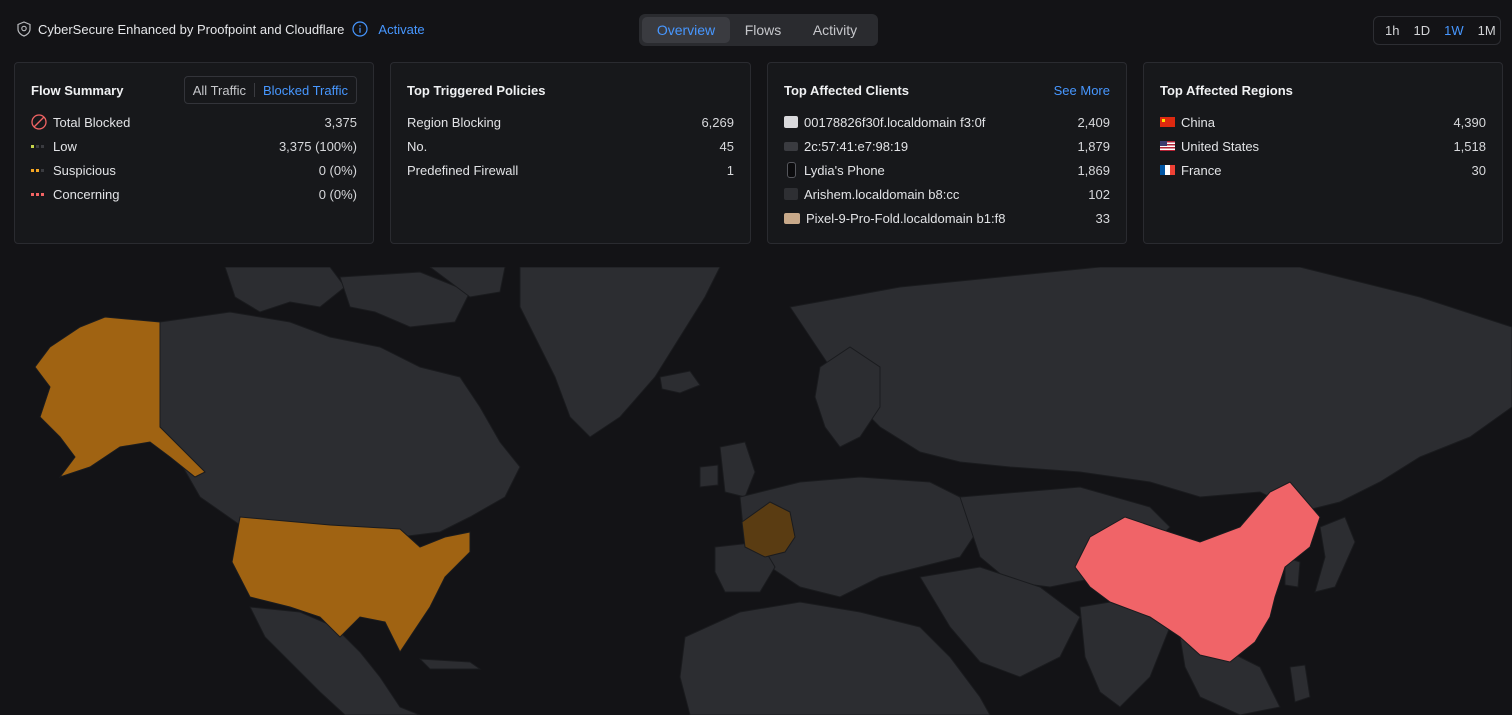  What do you see at coordinates (1454, 30) in the screenshot?
I see `range-1w-button: 1W` at bounding box center [1454, 30].